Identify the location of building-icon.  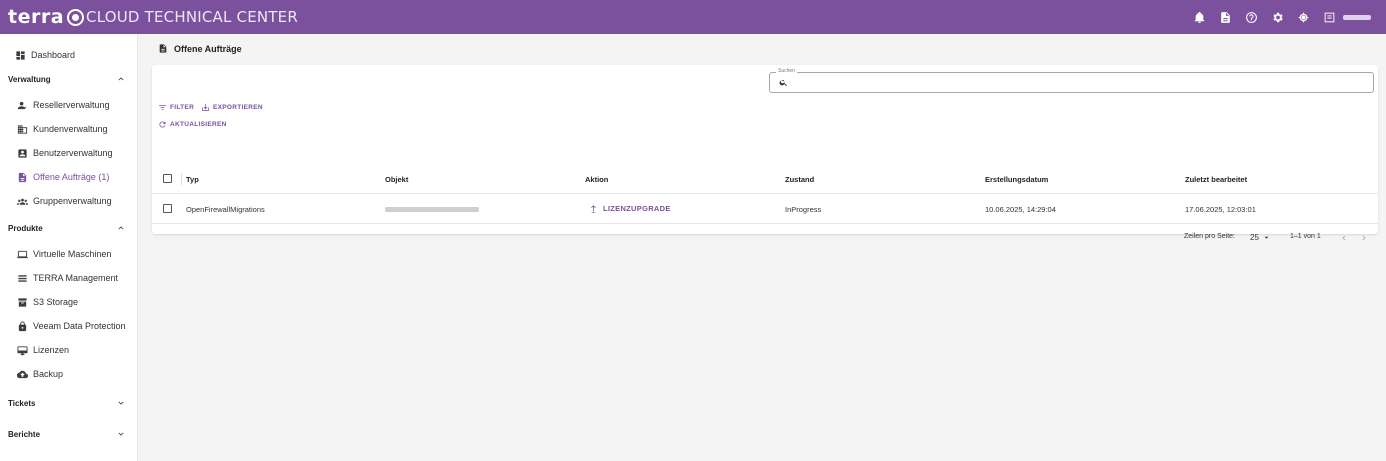
(22, 129).